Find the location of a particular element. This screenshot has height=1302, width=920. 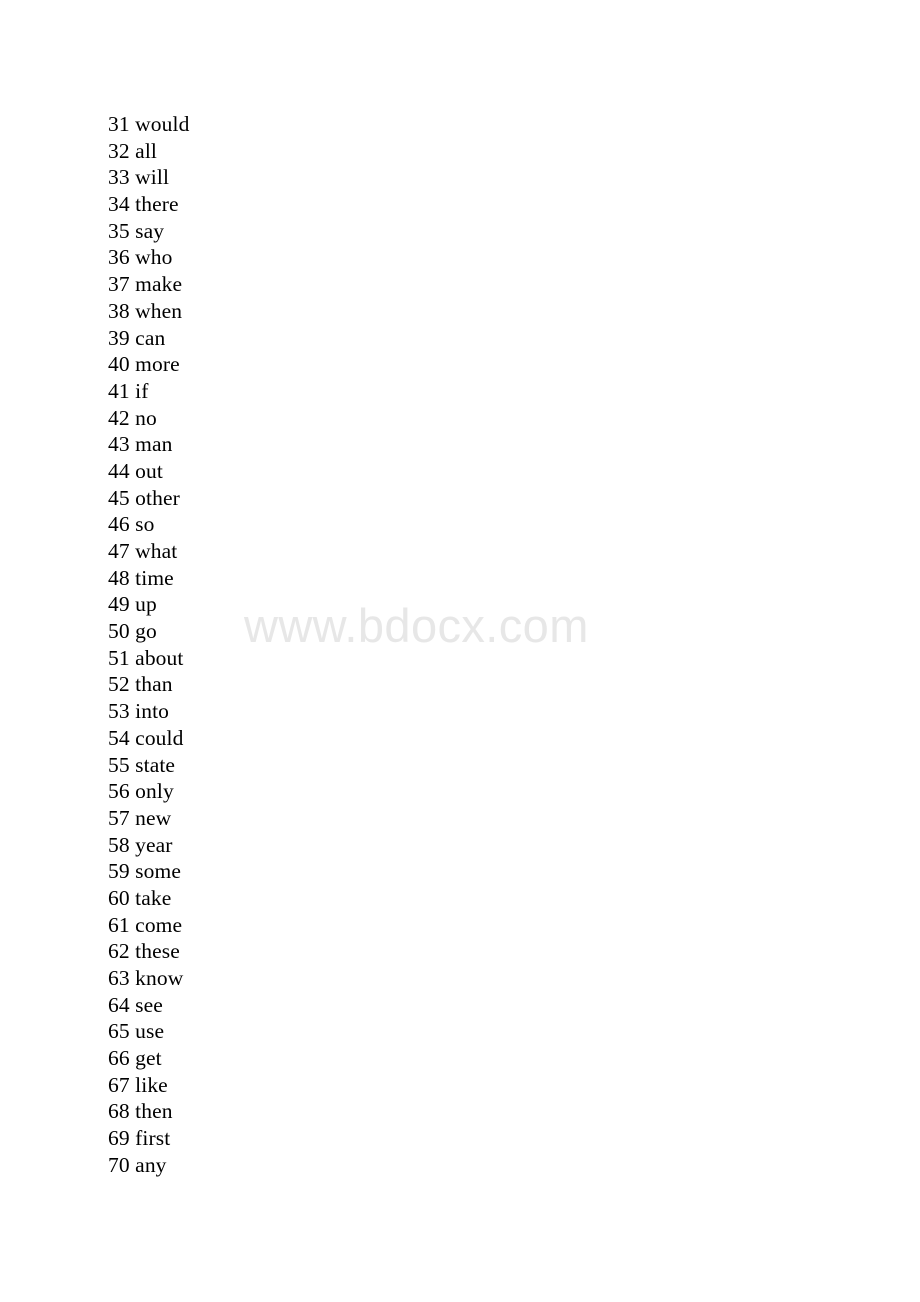

list-item: 43 man is located at coordinates (140, 444).